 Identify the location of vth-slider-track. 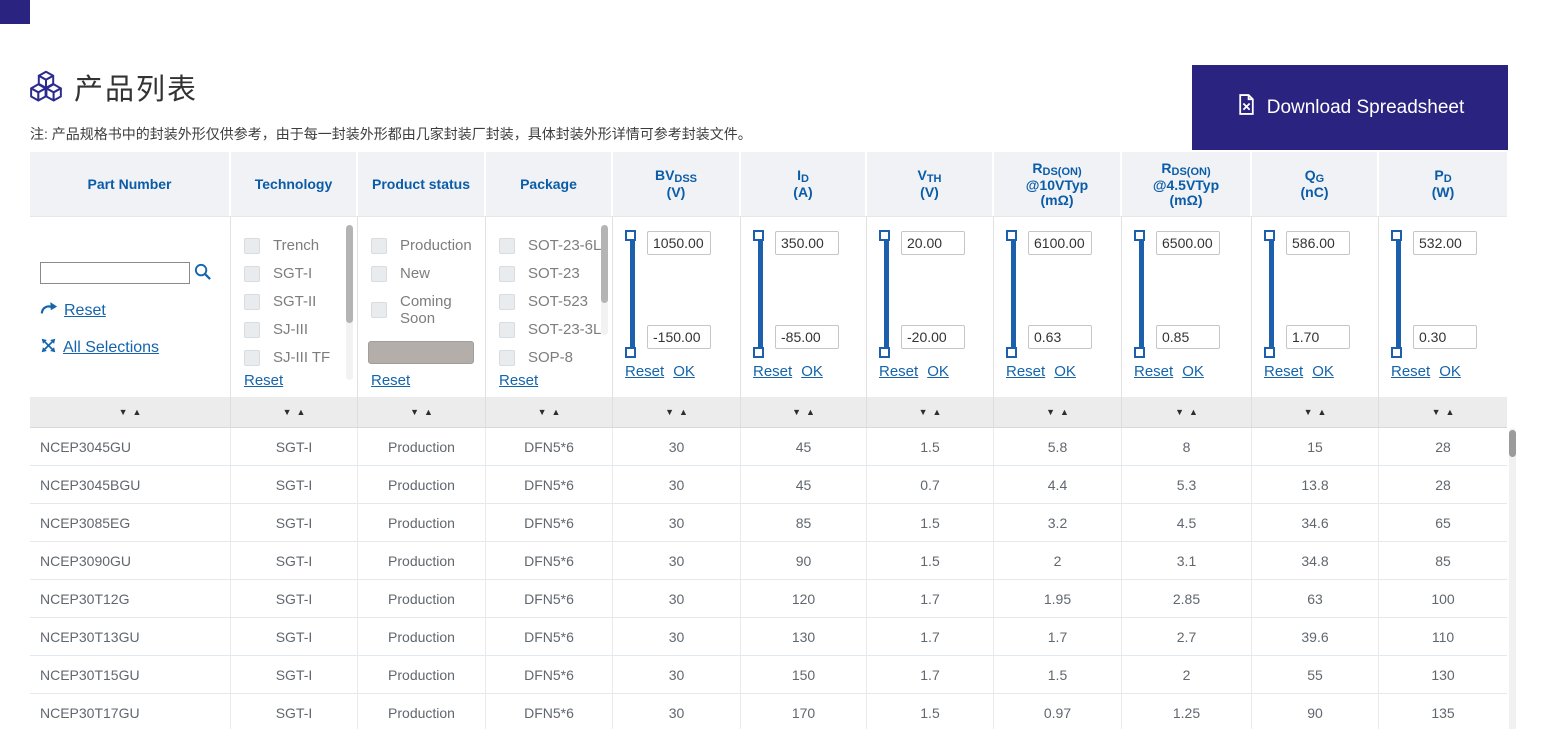
(886, 296).